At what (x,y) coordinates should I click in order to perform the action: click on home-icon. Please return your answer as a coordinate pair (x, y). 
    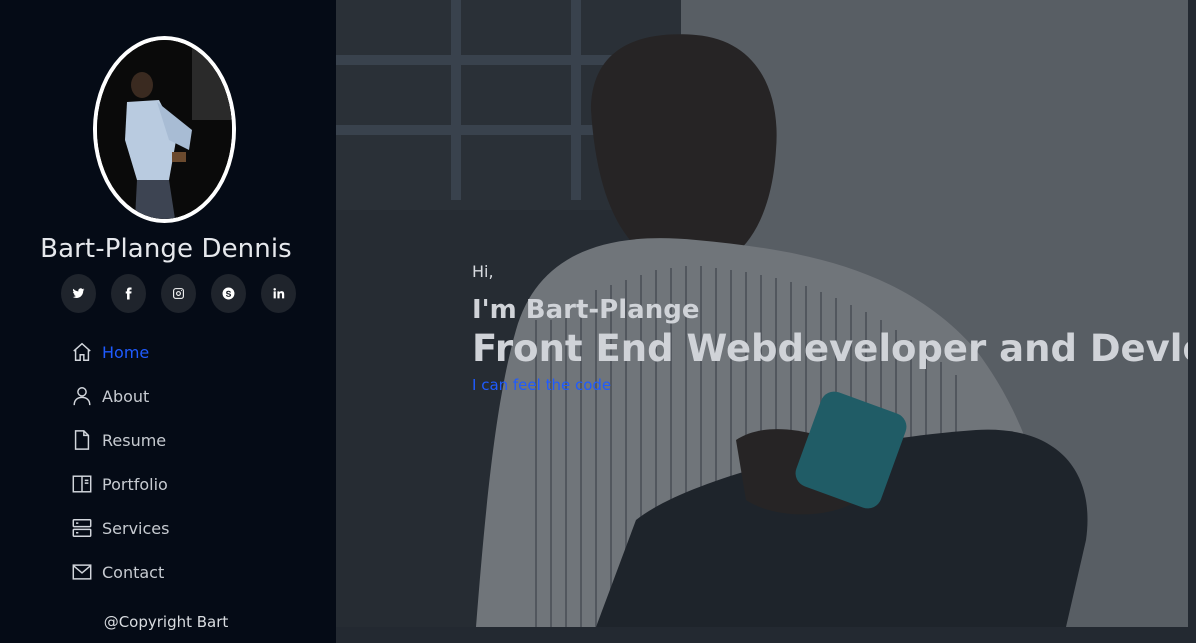
    Looking at the image, I should click on (82, 352).